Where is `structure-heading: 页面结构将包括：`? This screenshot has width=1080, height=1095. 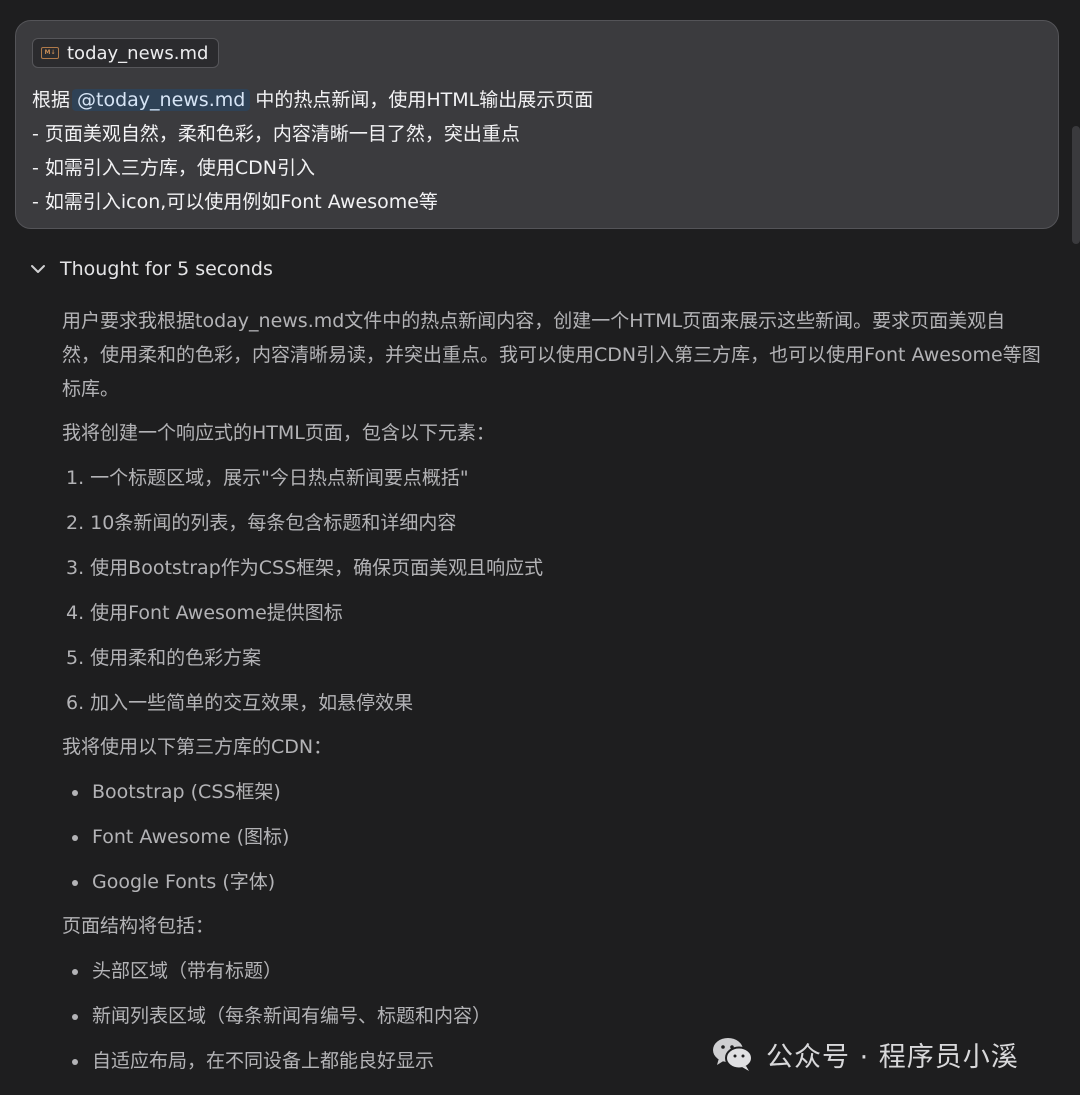 structure-heading: 页面结构将包括： is located at coordinates (138, 926).